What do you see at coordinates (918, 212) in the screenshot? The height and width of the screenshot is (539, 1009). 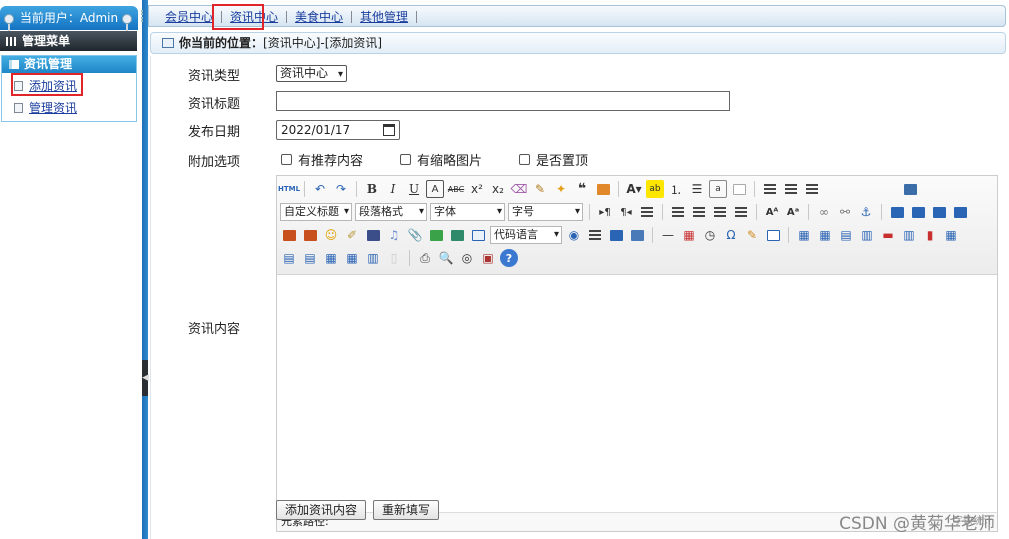 I see `image-left-icon` at bounding box center [918, 212].